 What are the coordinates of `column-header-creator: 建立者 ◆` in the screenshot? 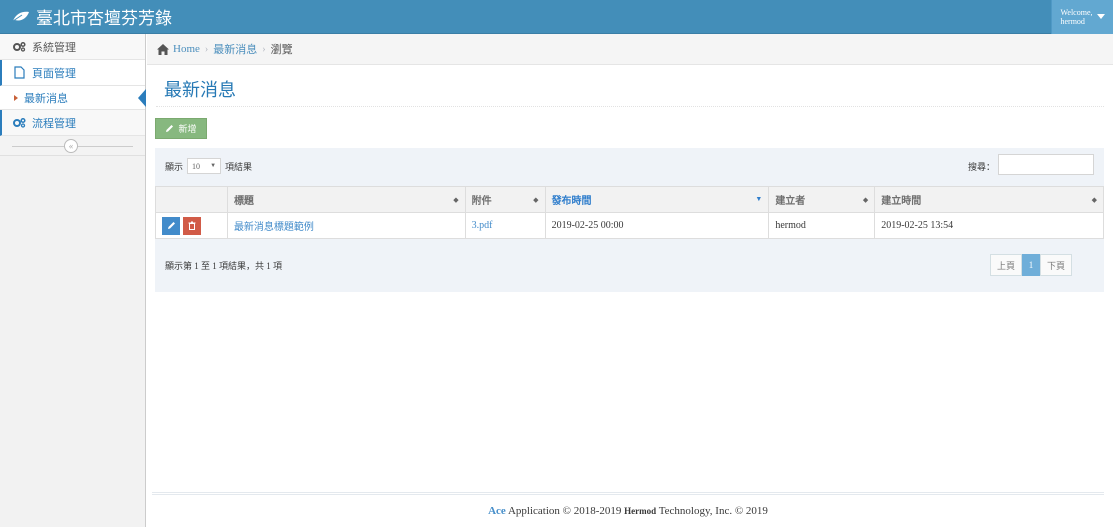 It's located at (822, 199).